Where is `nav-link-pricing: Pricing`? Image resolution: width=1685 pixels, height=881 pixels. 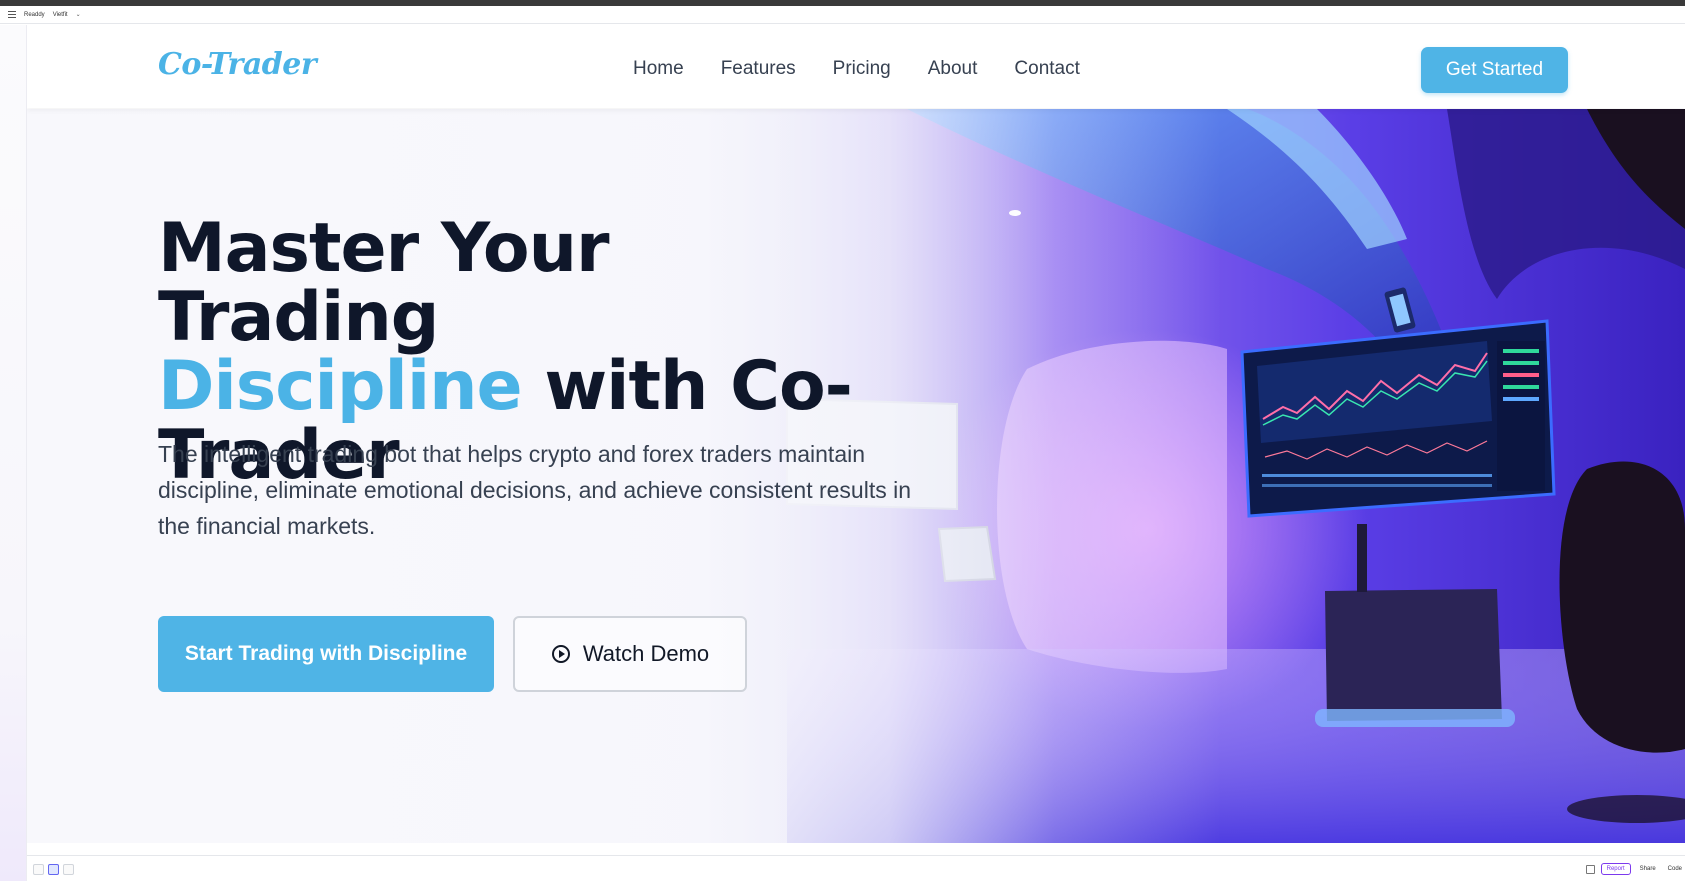
nav-link-pricing: Pricing is located at coordinates (862, 69).